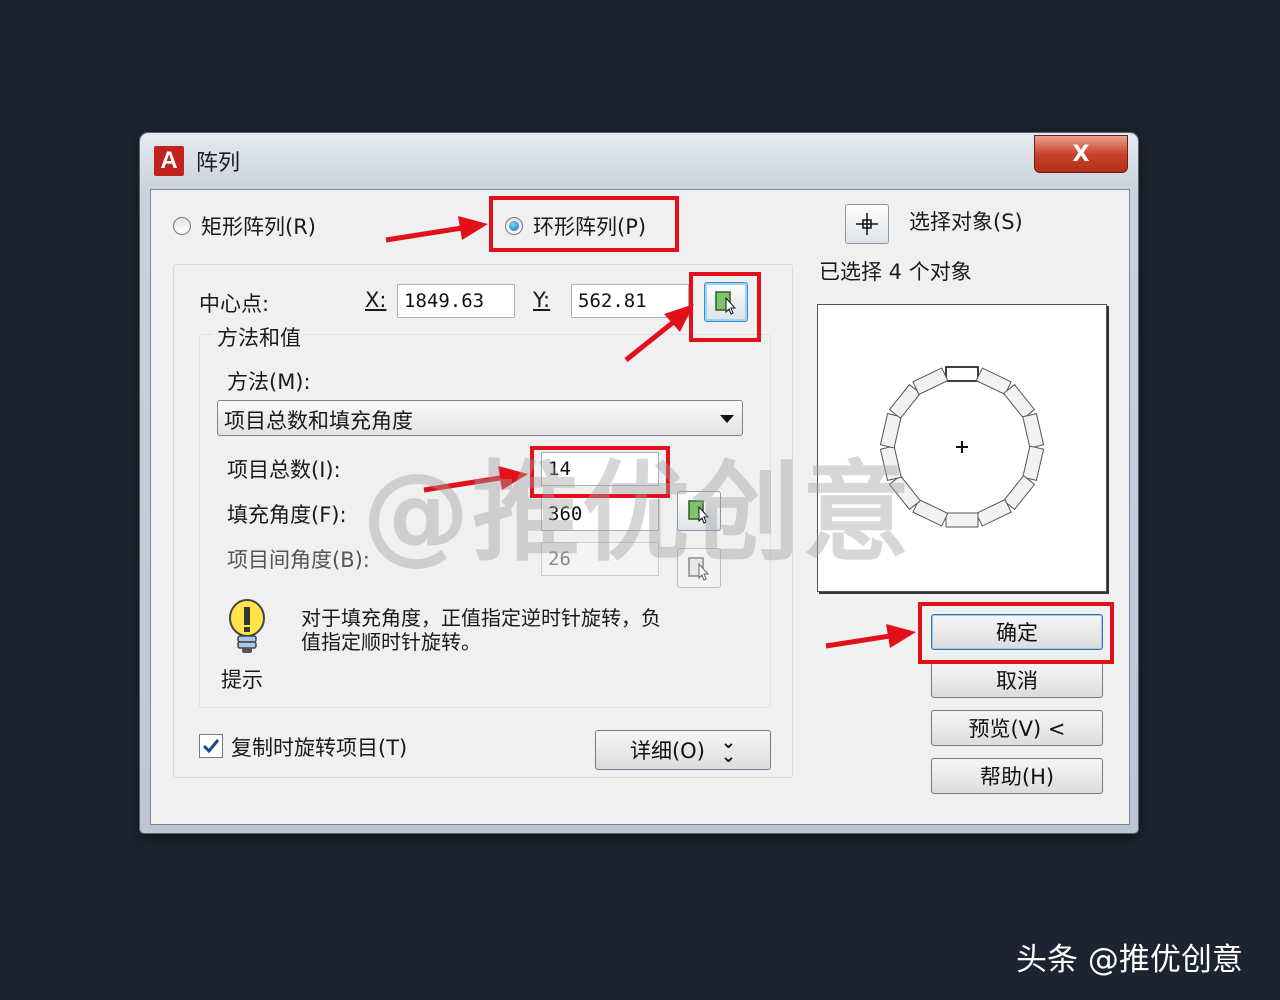 The height and width of the screenshot is (1000, 1280). Describe the element at coordinates (1017, 680) in the screenshot. I see `cancel-button: 取消` at that location.